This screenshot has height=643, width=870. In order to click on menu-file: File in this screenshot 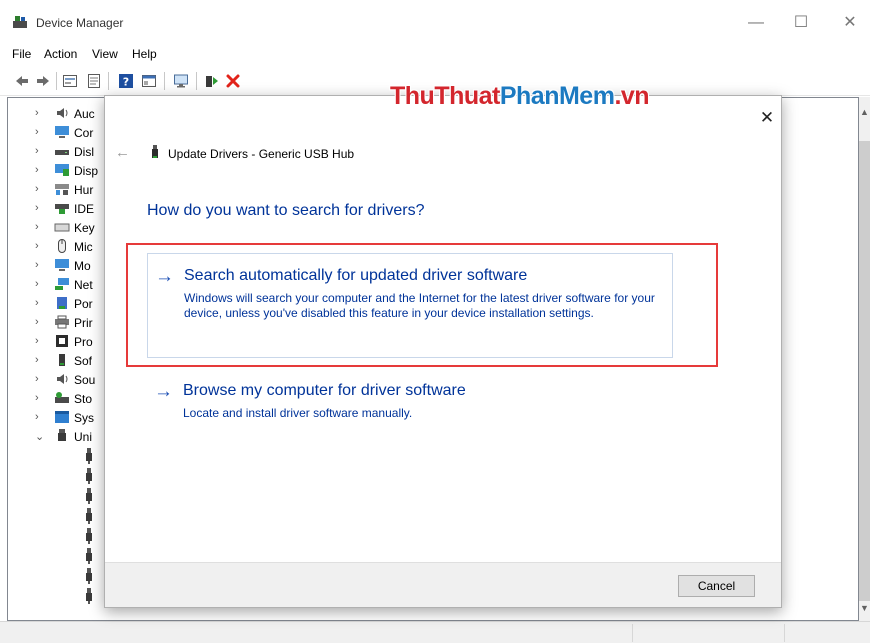, I will do `click(21, 54)`.